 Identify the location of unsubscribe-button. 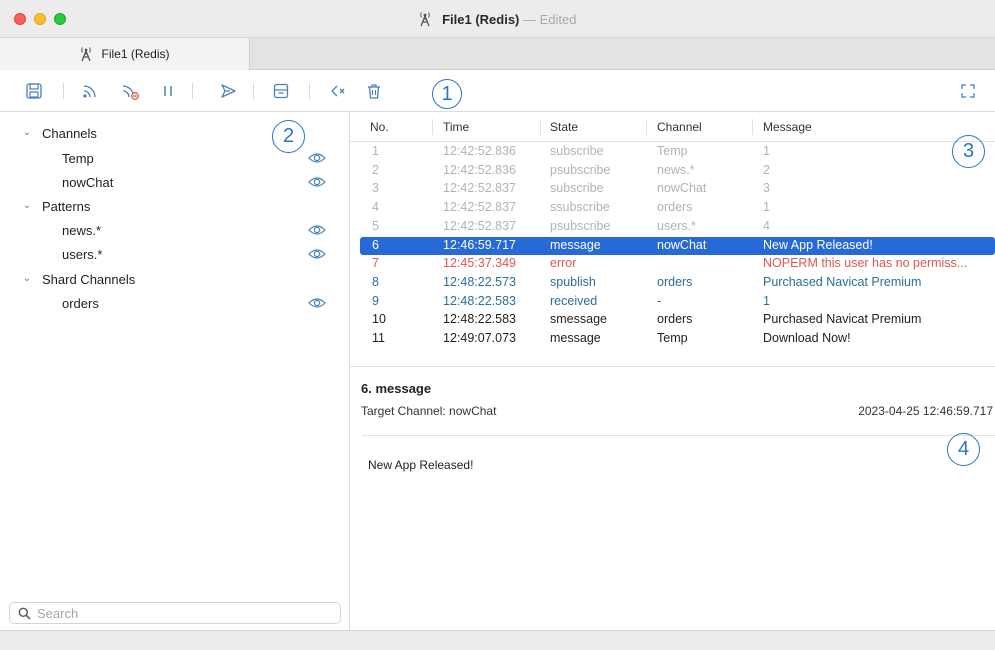
(131, 91).